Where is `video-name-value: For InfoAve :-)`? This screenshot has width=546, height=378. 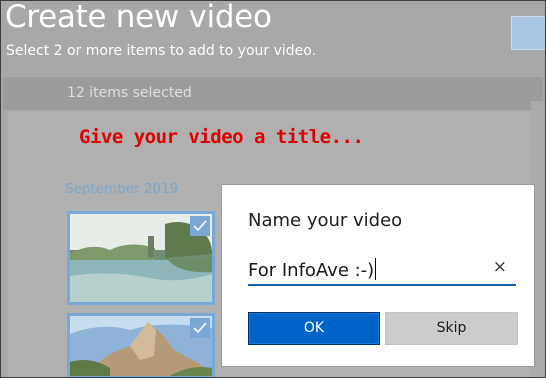 video-name-value: For InfoAve :-) is located at coordinates (312, 269).